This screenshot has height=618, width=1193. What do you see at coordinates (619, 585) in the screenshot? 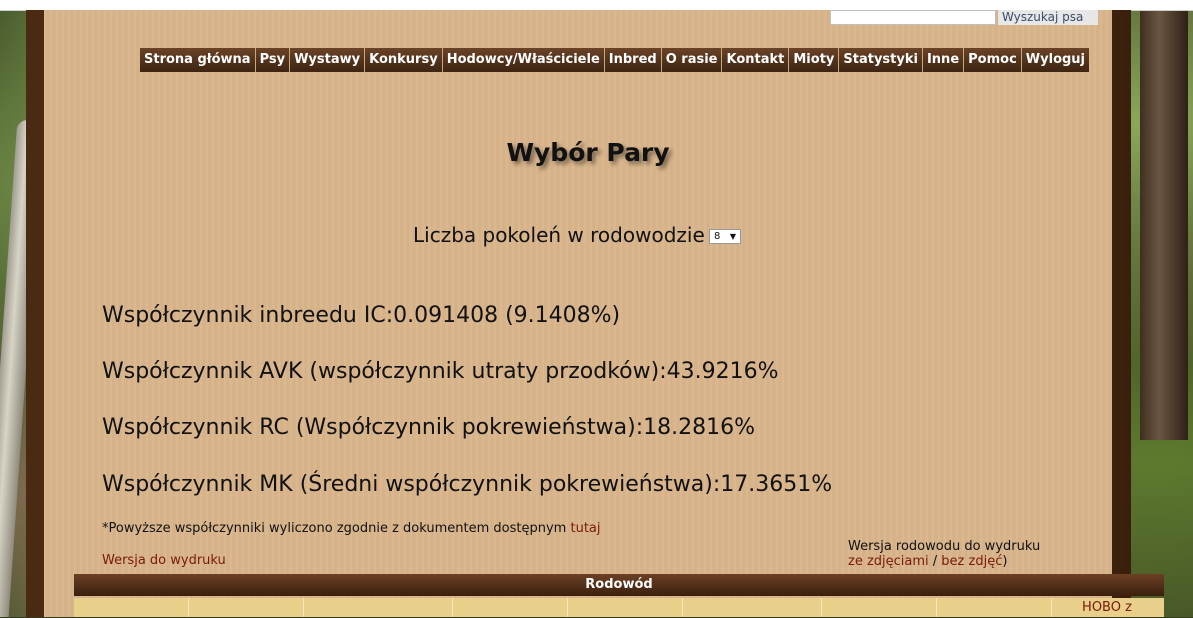
I see `pedigree-header: Rodowód` at bounding box center [619, 585].